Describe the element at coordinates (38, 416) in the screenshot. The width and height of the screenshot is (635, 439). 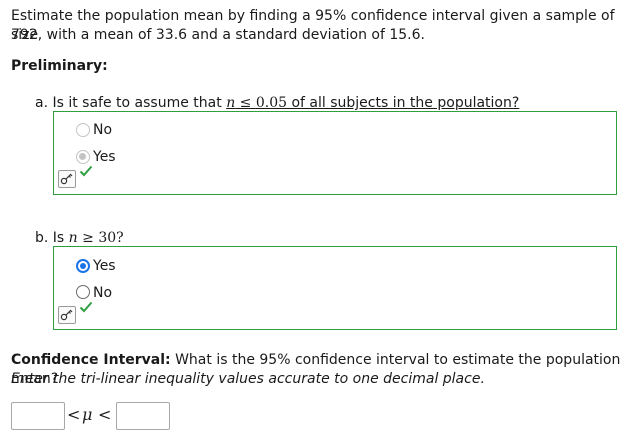
I see `lower-bound-input` at that location.